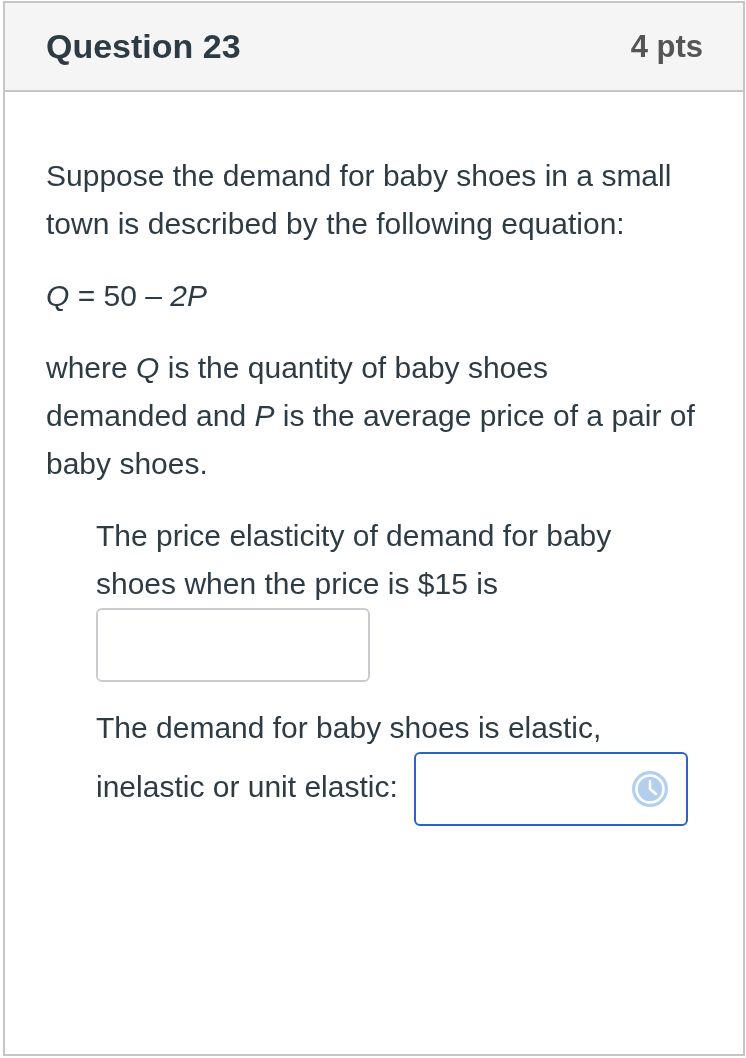  What do you see at coordinates (550, 789) in the screenshot?
I see `answer-dropdown` at bounding box center [550, 789].